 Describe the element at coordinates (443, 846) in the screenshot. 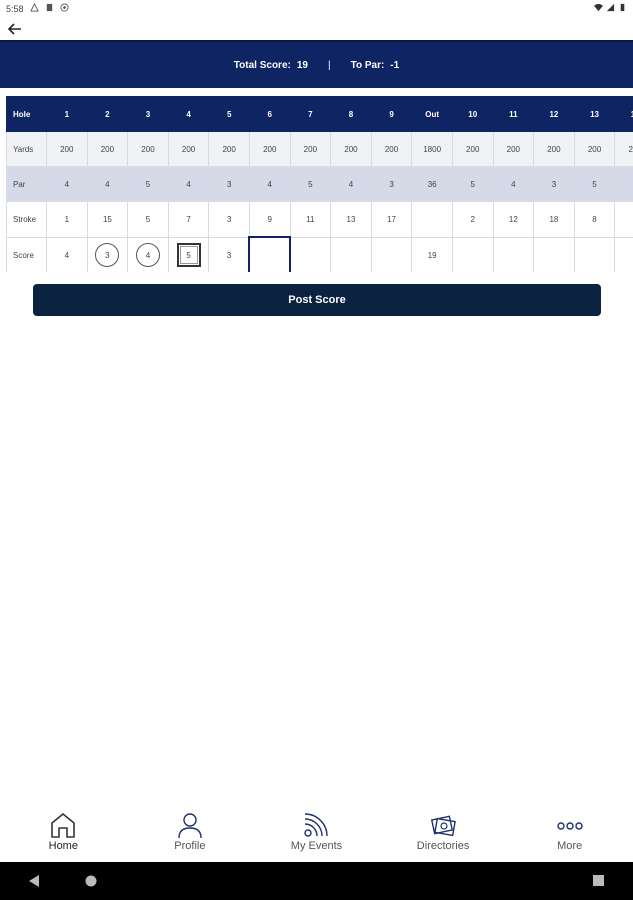

I see `nav-directories-label: Directories` at that location.